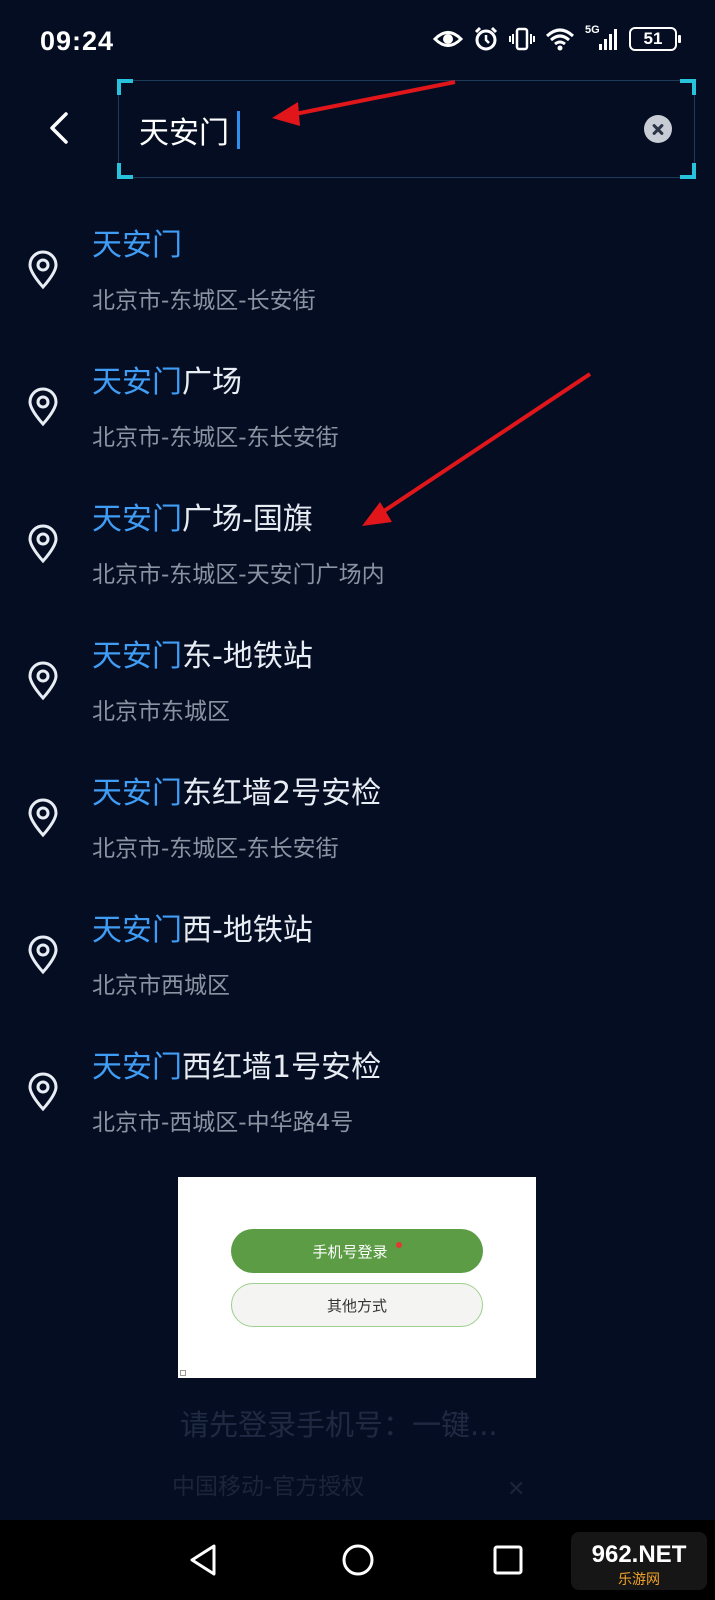 The image size is (715, 1600). Describe the element at coordinates (357, 407) in the screenshot. I see `list-item: 天安门广场 北京市-东城区-东长安街` at that location.